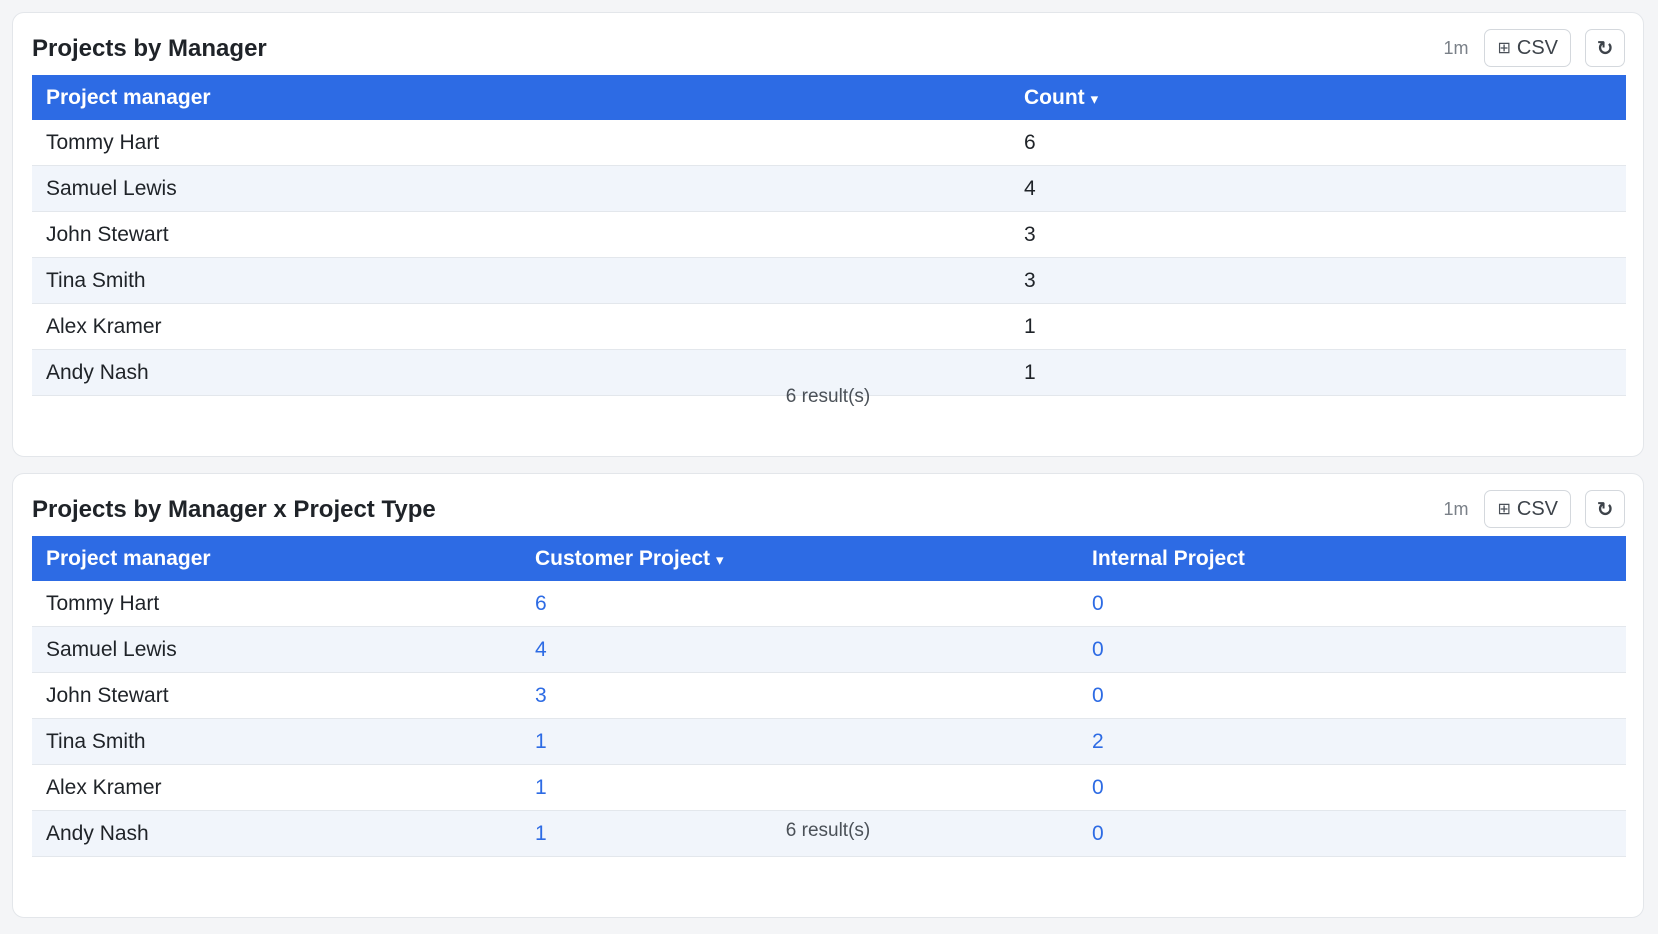 Image resolution: width=1658 pixels, height=934 pixels. What do you see at coordinates (799, 649) in the screenshot?
I see `customer-project-count-link: 4` at bounding box center [799, 649].